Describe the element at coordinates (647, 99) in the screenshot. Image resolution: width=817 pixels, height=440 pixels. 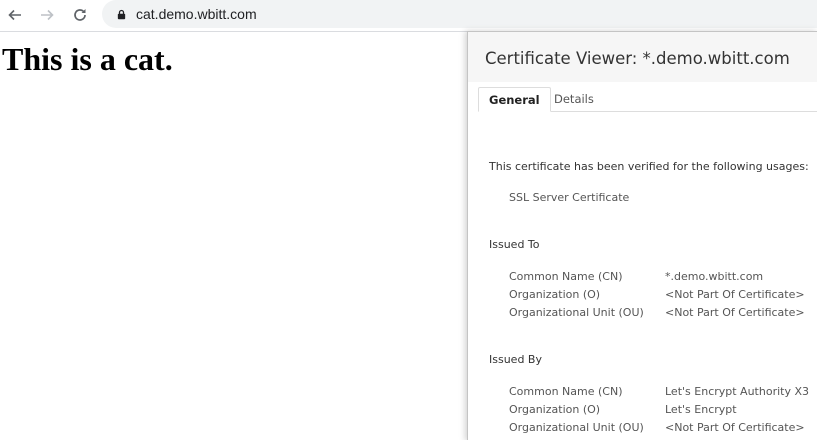
I see `tab-bar: General Details` at that location.